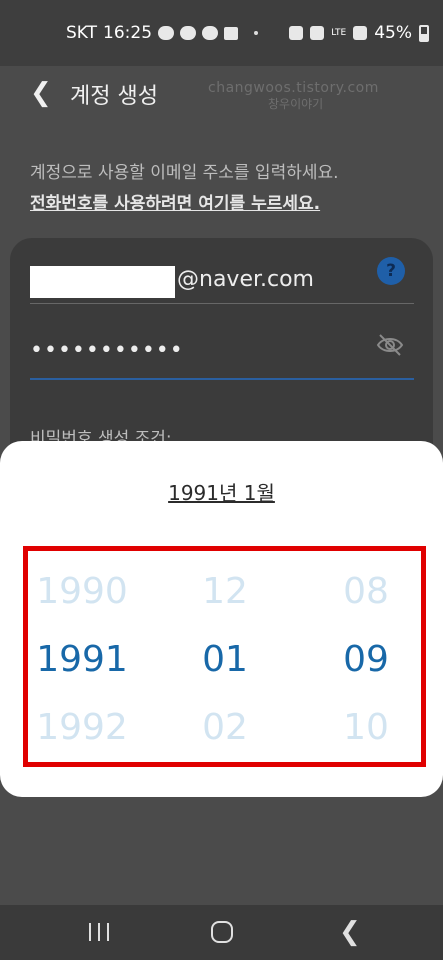 The image size is (443, 960). What do you see at coordinates (225, 591) in the screenshot?
I see `month-prev: 12` at bounding box center [225, 591].